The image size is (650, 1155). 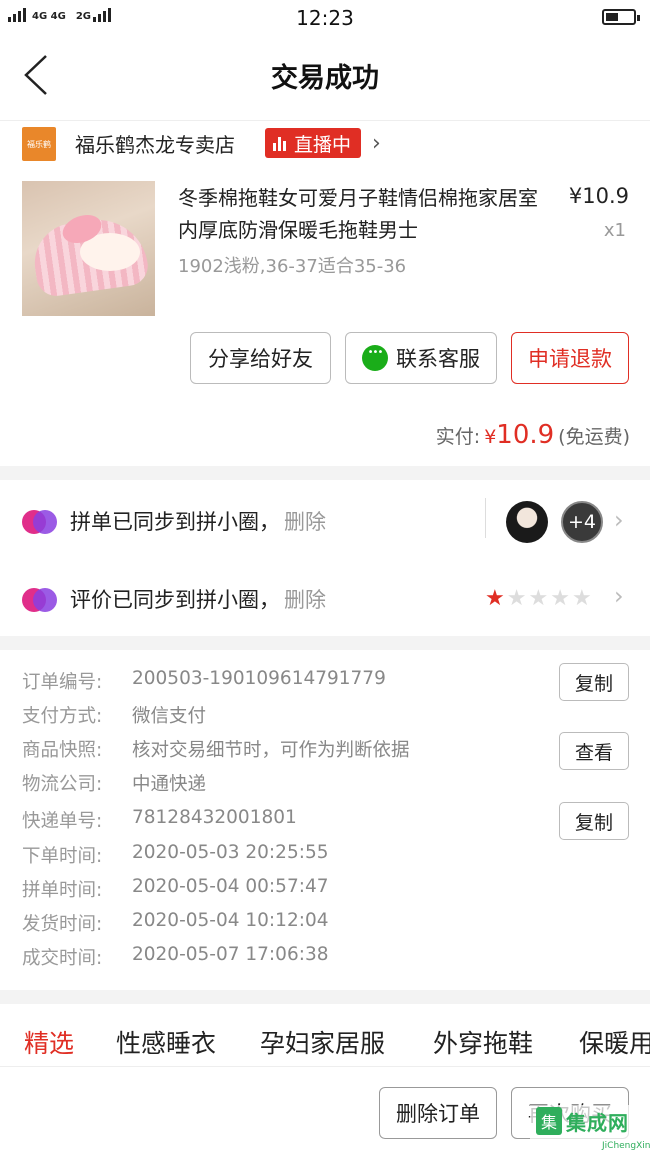 I want to click on tracking-number: 78128432001801, so click(x=214, y=817).